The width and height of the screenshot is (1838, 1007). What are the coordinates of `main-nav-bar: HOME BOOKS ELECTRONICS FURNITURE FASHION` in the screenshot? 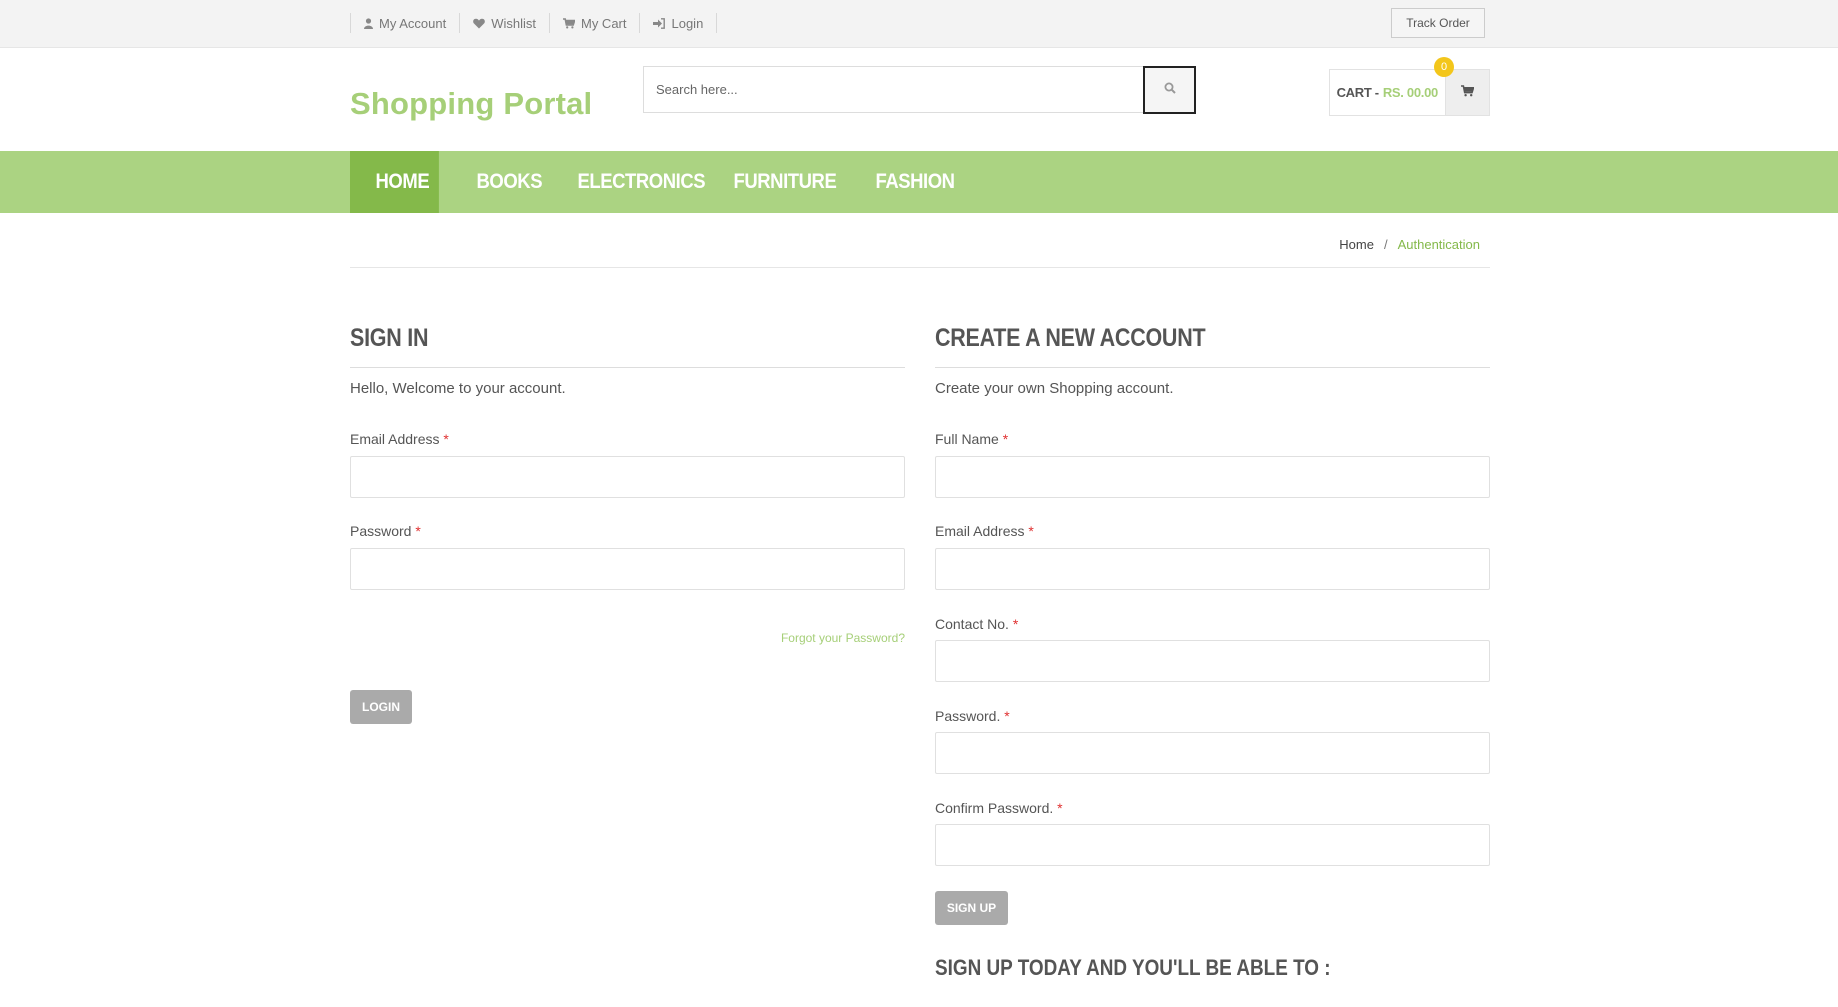 It's located at (919, 182).